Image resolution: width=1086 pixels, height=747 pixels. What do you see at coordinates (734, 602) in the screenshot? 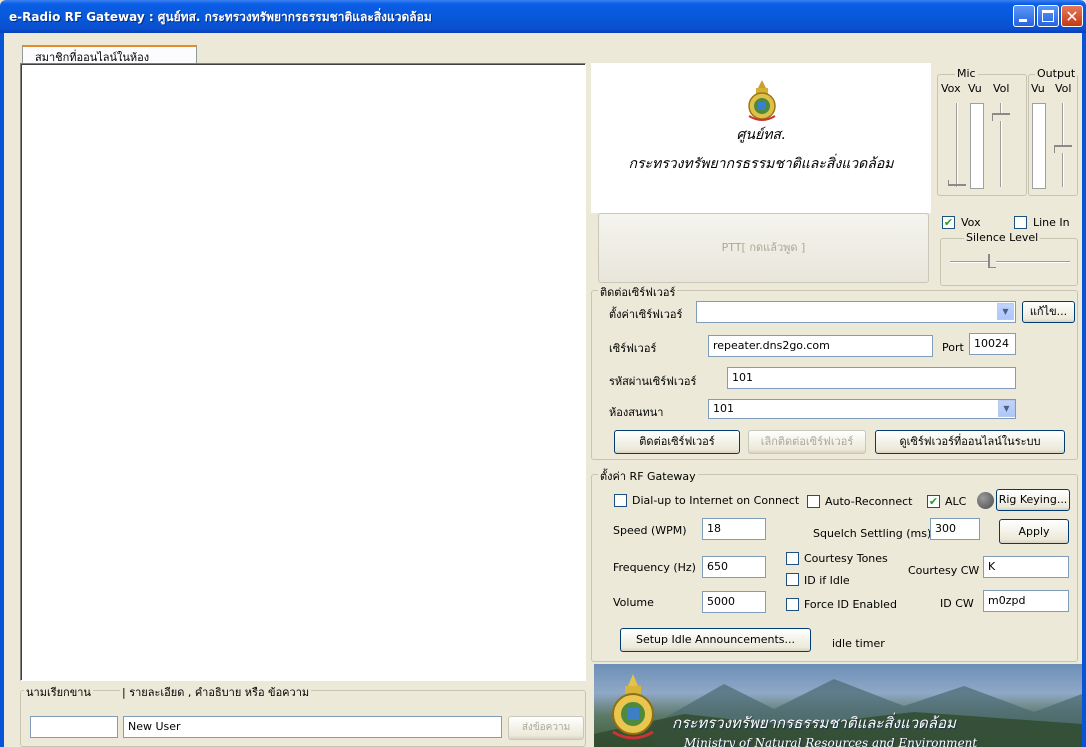
I see `volume-input: 5000` at bounding box center [734, 602].